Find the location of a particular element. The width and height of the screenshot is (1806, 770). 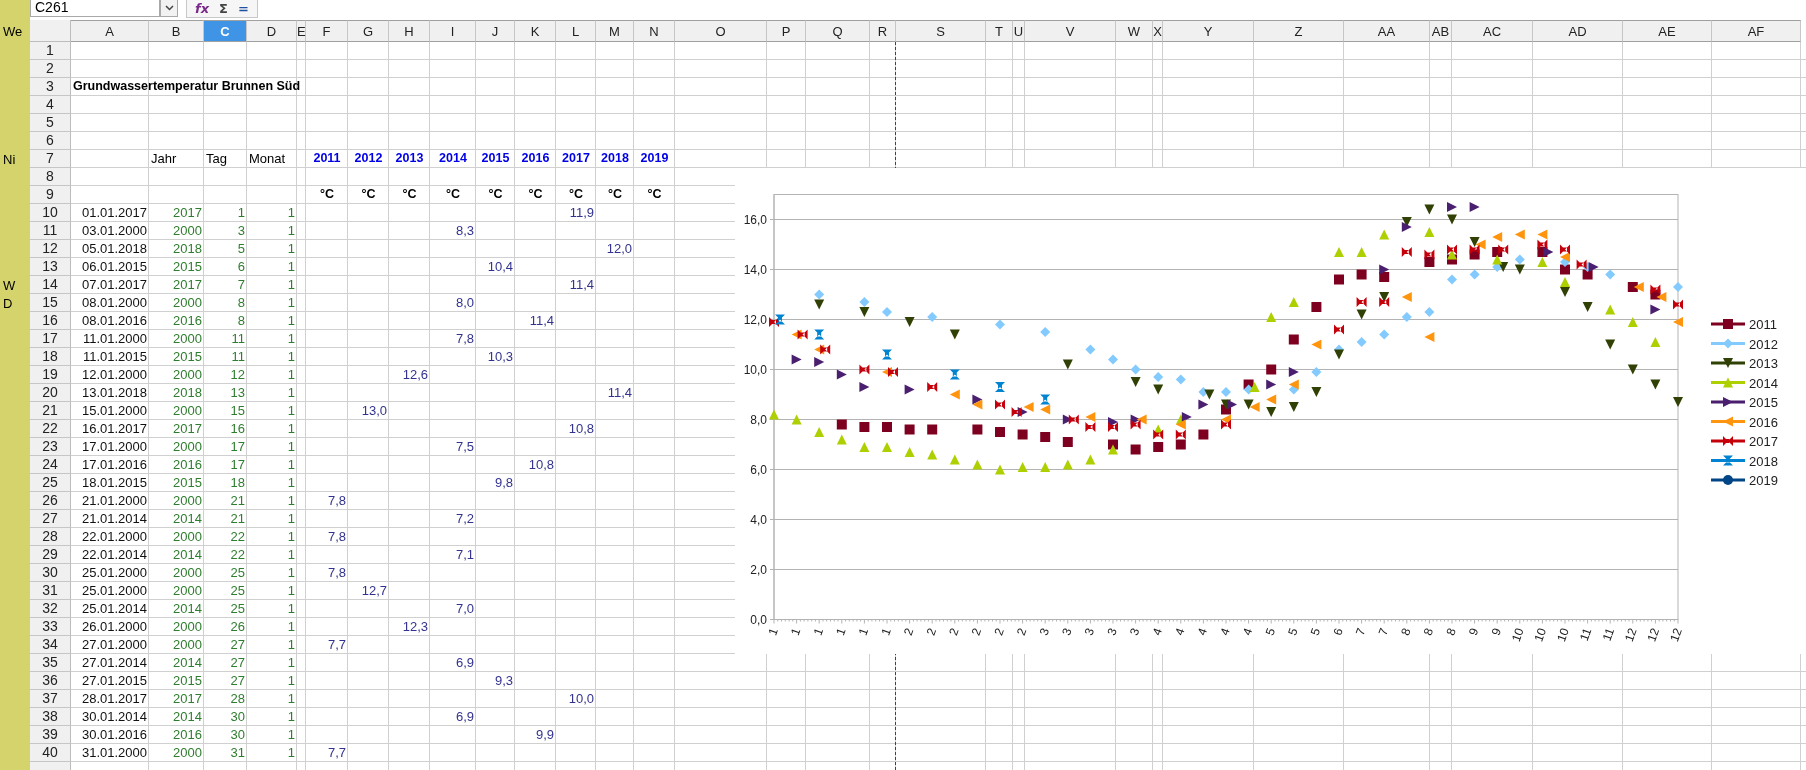

table-cell-text: 2011 is located at coordinates (327, 158).